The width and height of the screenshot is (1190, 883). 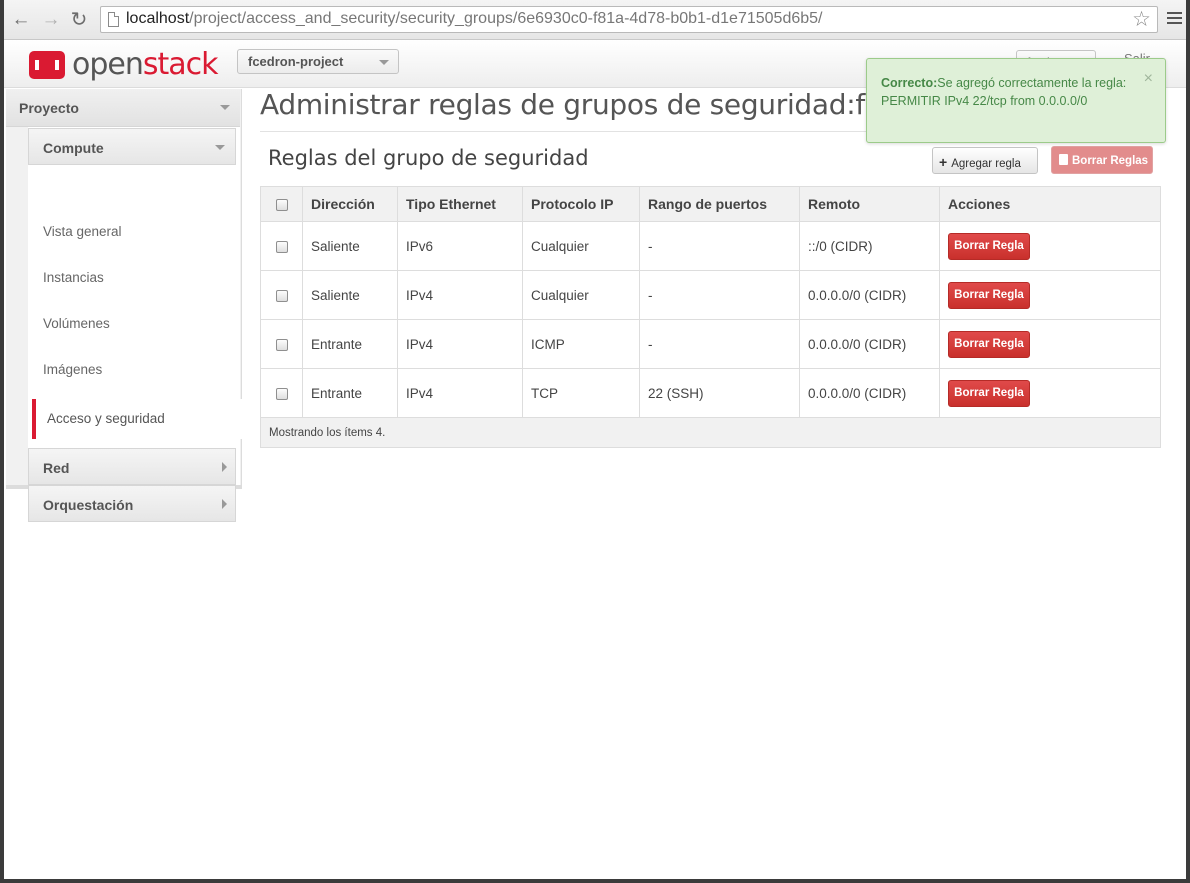 What do you see at coordinates (909, 83) in the screenshot?
I see `alert-title: Correcto:` at bounding box center [909, 83].